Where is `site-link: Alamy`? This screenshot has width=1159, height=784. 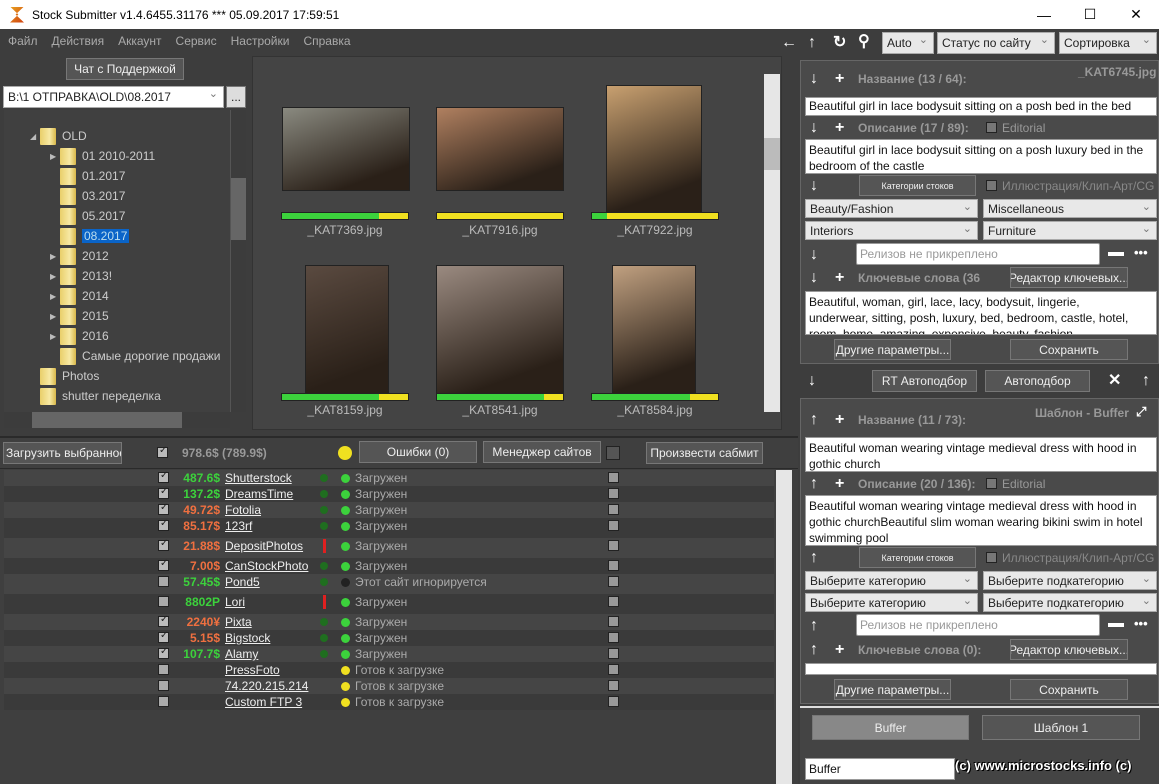
site-link: Alamy is located at coordinates (241, 654).